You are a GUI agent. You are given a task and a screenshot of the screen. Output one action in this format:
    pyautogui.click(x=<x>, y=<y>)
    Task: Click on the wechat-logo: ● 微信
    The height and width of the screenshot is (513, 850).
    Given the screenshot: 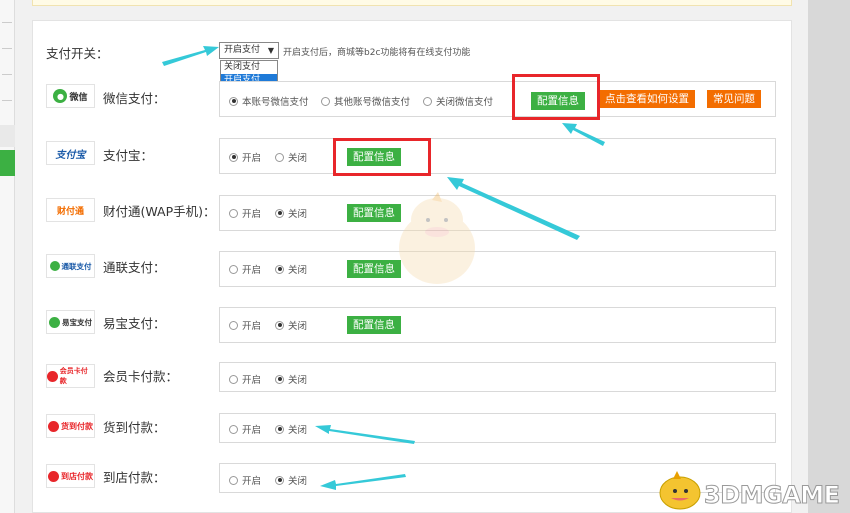 What is the action you would take?
    pyautogui.click(x=70, y=96)
    